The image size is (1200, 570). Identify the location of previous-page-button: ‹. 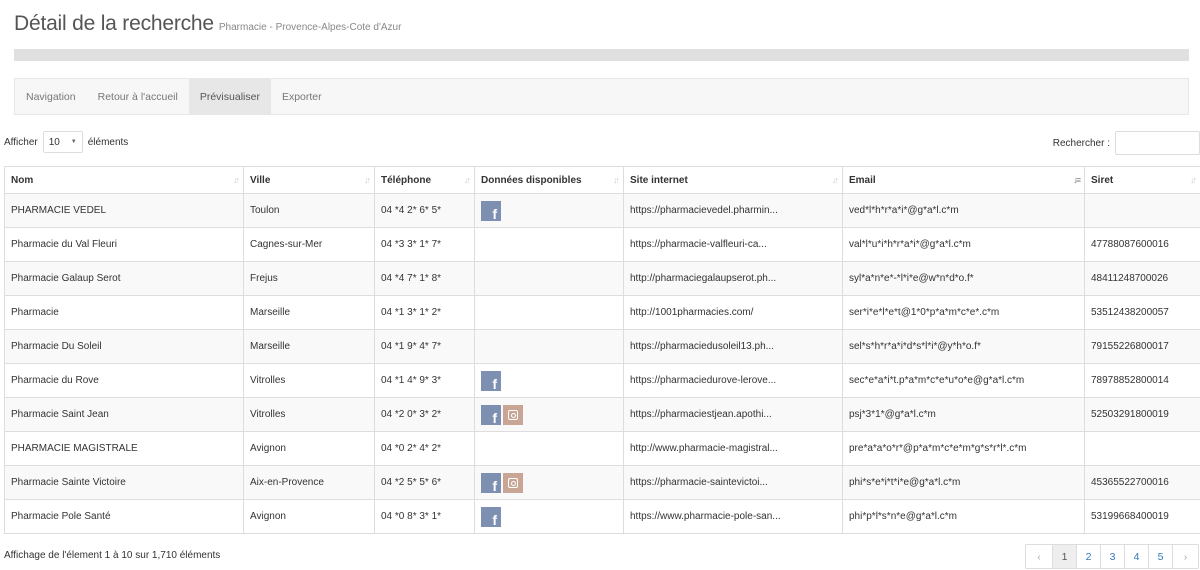
(1039, 556).